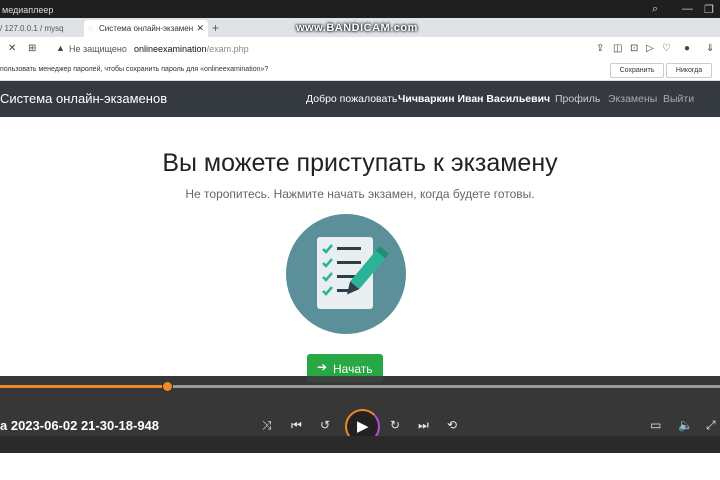 The width and height of the screenshot is (720, 480). What do you see at coordinates (296, 425) in the screenshot?
I see `previous-icon: ⏮` at bounding box center [296, 425].